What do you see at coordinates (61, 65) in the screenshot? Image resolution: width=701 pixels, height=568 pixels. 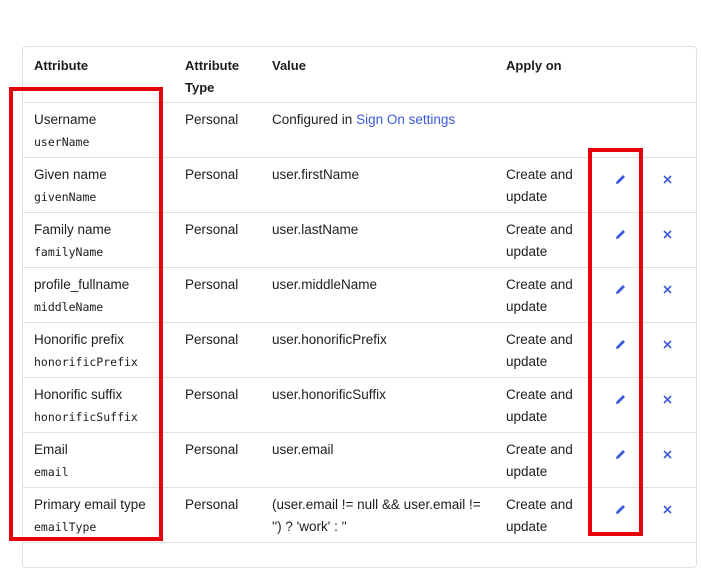 I see `header-attribute: Attribute` at bounding box center [61, 65].